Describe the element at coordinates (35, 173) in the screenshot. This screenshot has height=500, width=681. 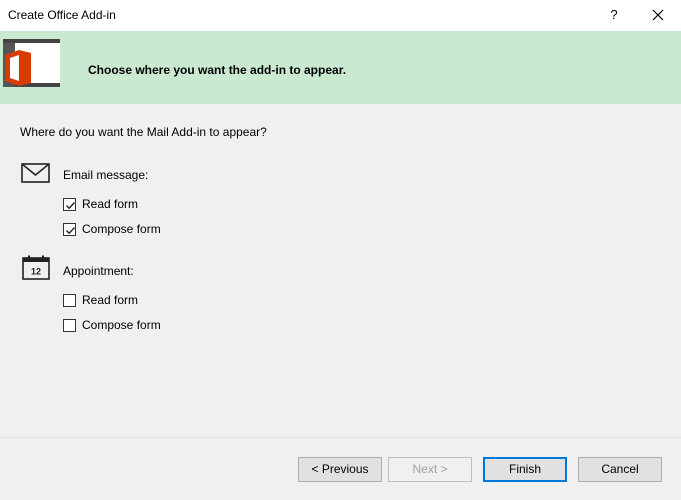
I see `envelope-icon` at that location.